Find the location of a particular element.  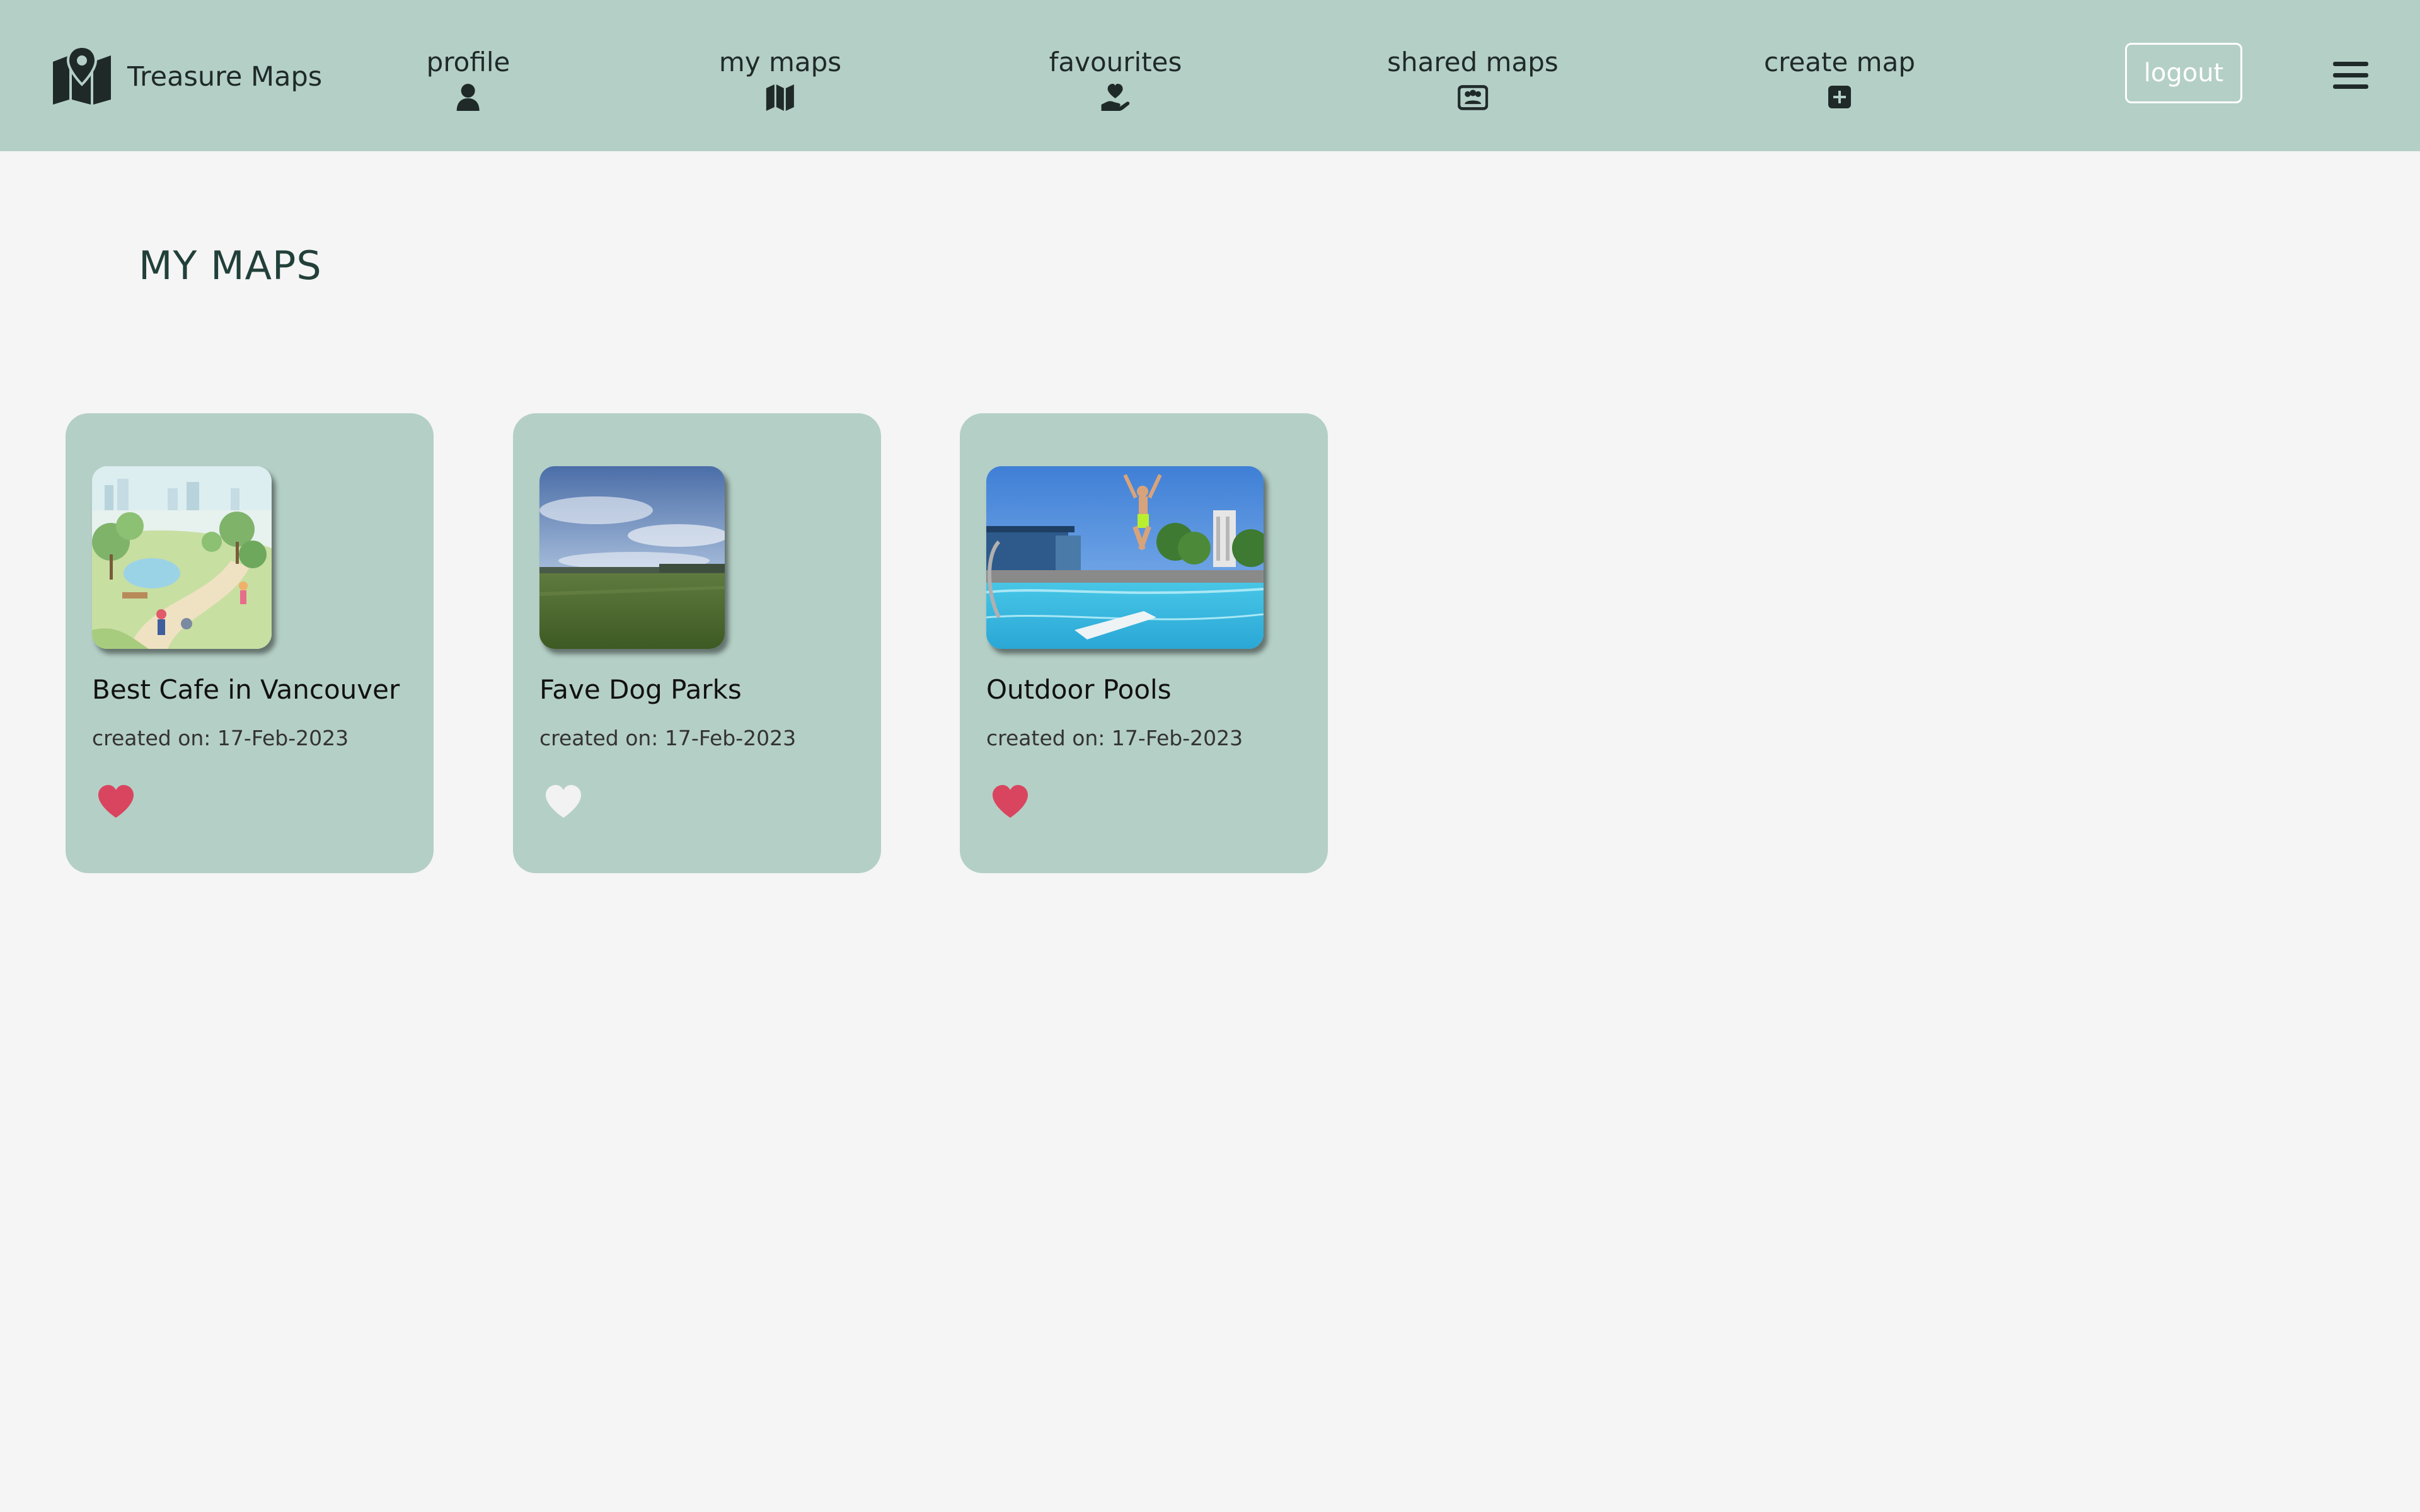

map-card: Outdoor Pools created on: 17-Feb-2023 is located at coordinates (1144, 643).